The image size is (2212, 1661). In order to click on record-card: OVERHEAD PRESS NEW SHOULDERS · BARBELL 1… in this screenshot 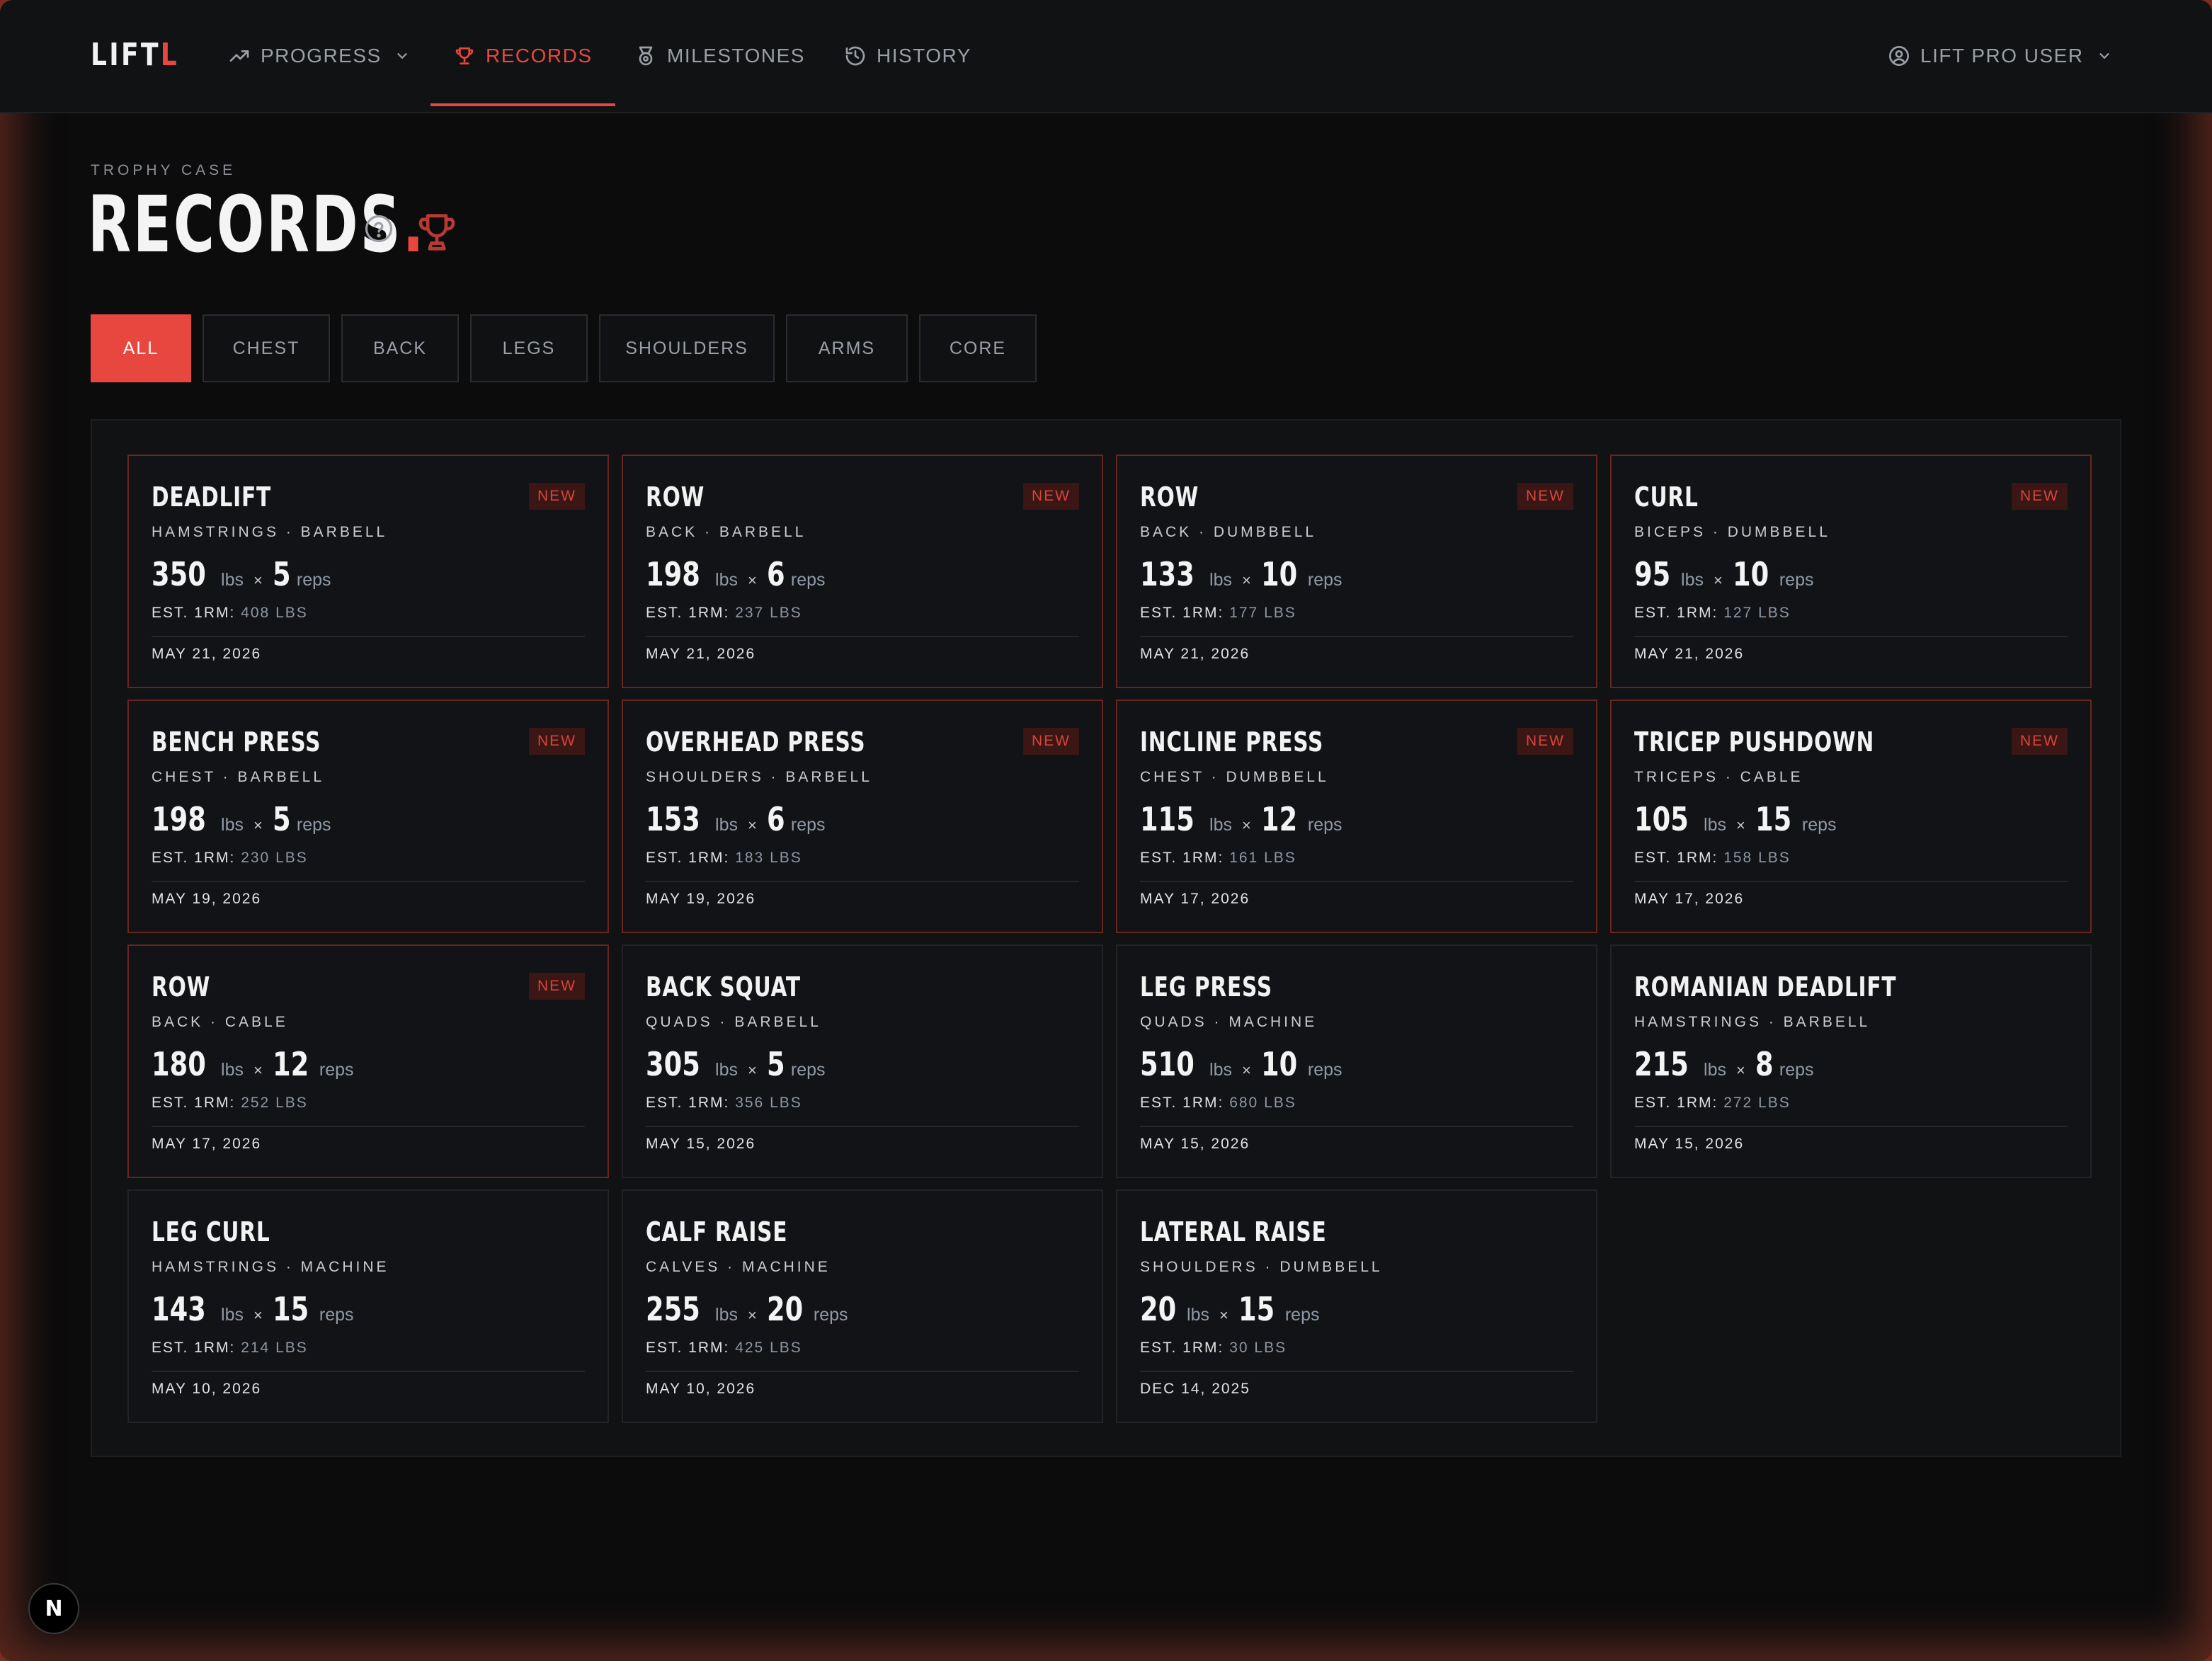, I will do `click(863, 816)`.